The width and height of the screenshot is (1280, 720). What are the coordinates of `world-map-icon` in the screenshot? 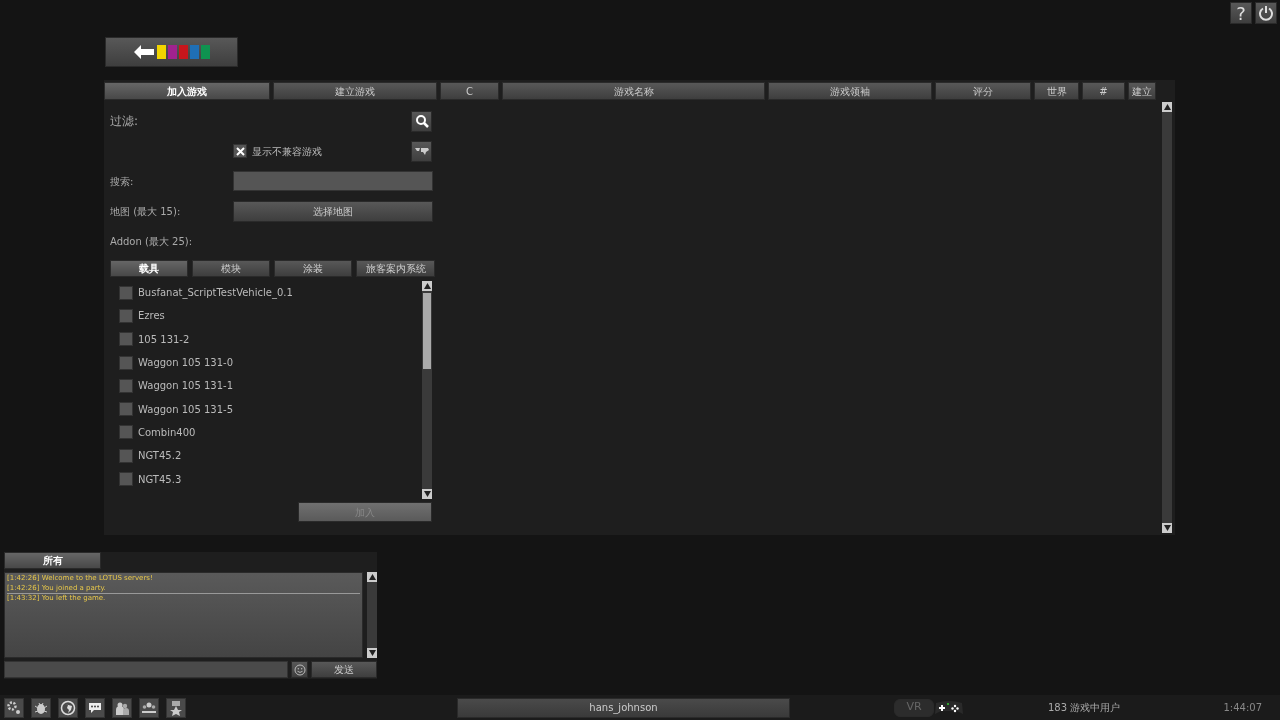 It's located at (421, 151).